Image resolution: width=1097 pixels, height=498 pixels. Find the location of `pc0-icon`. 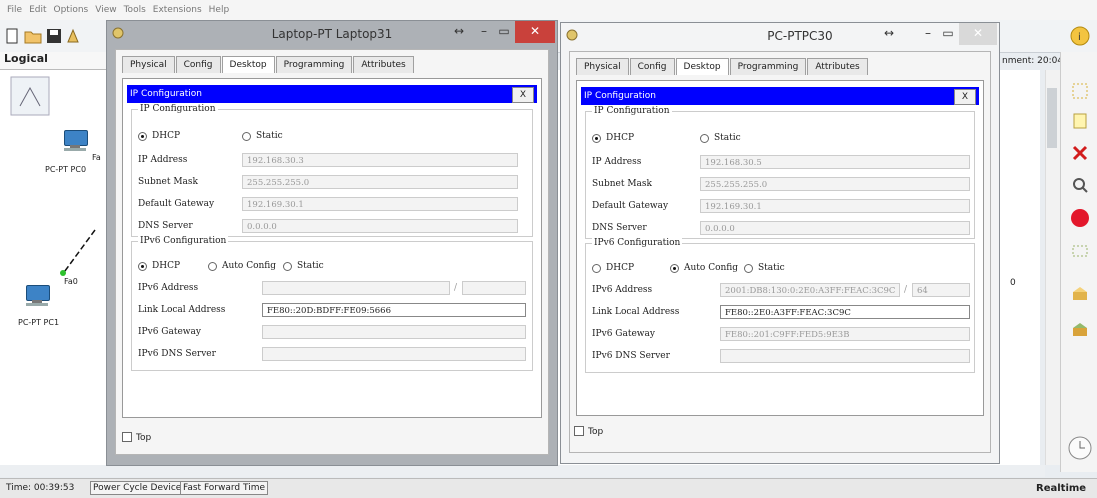

pc0-icon is located at coordinates (75, 141).